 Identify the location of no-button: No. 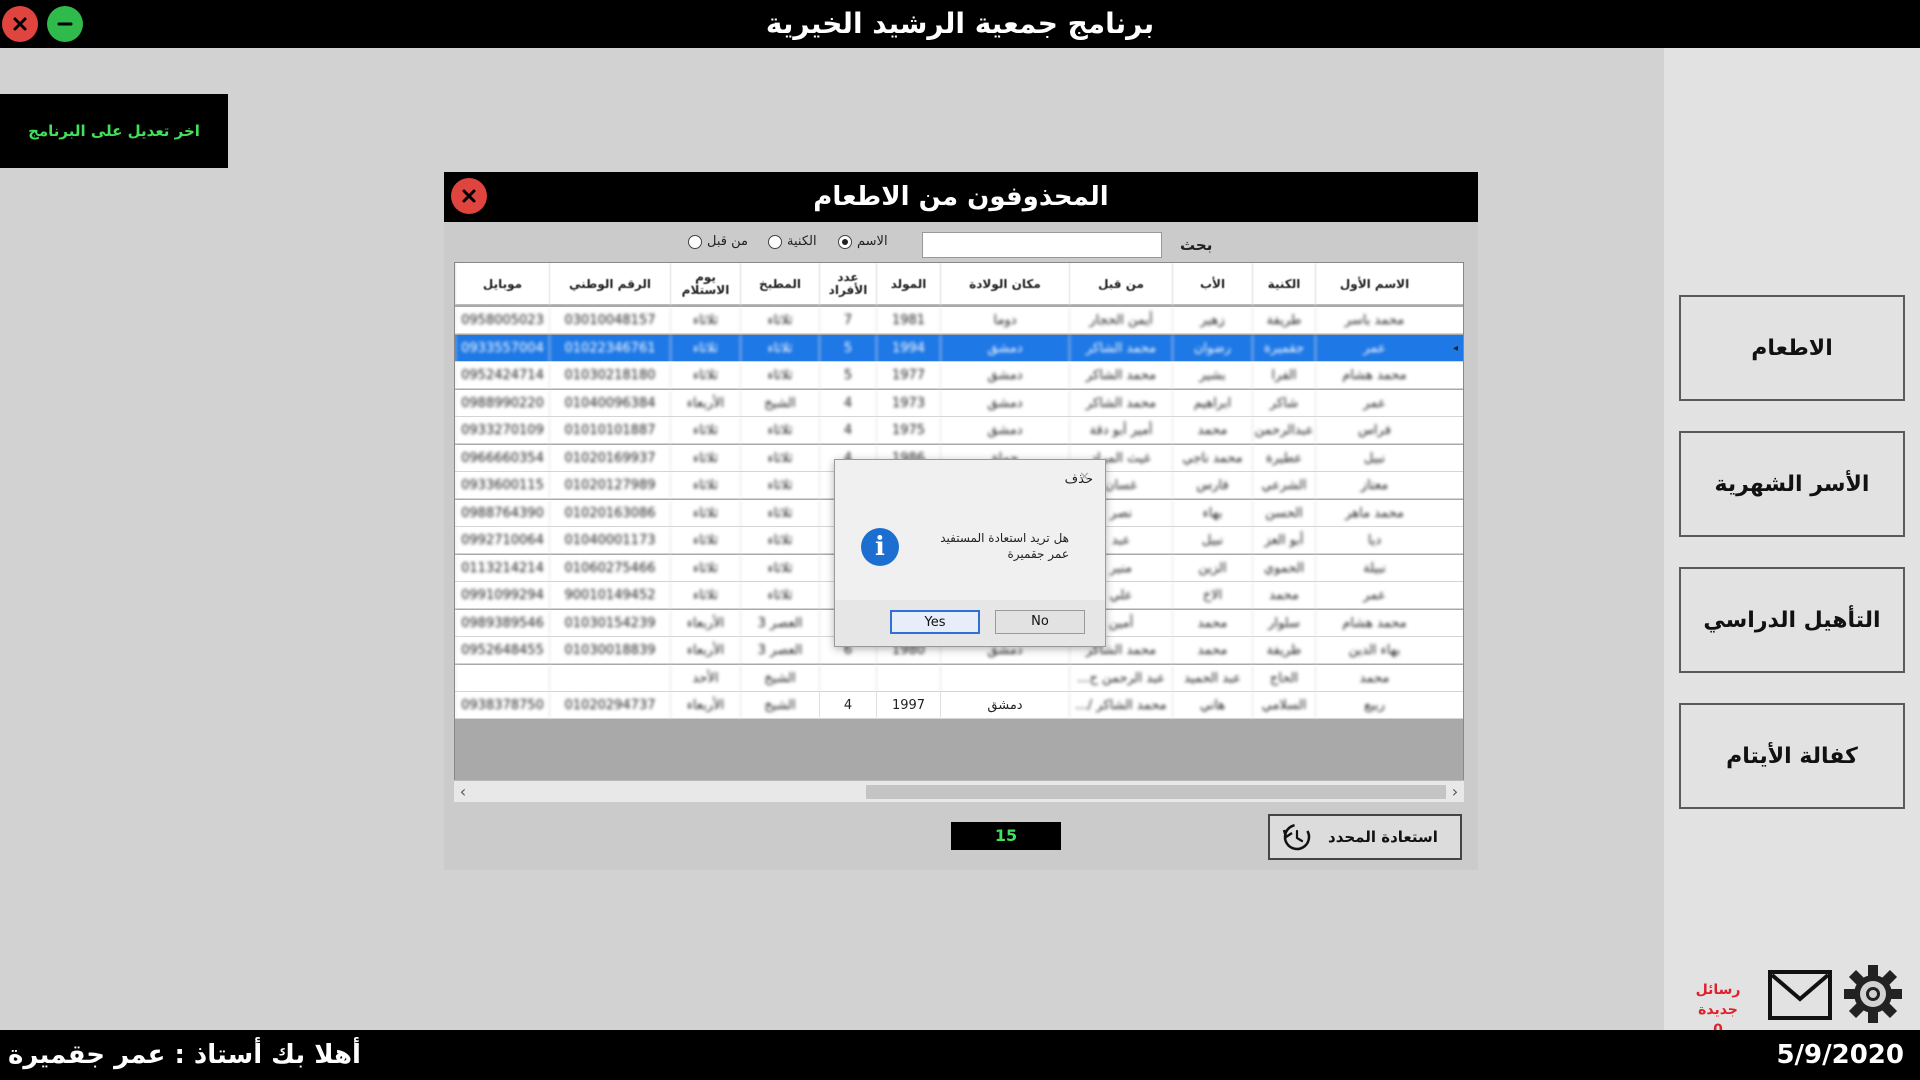
(1040, 622).